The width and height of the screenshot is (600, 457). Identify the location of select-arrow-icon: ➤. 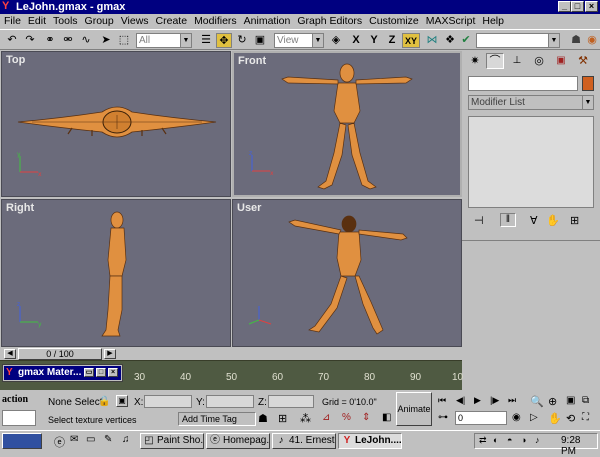
(106, 40).